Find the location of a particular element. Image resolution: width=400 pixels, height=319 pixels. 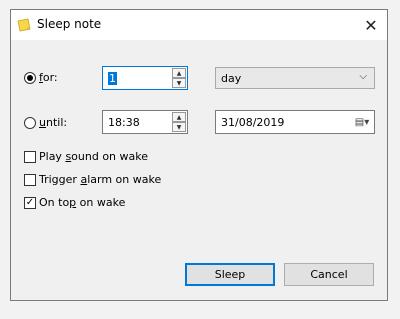

for-radio-option: for: is located at coordinates (41, 77).